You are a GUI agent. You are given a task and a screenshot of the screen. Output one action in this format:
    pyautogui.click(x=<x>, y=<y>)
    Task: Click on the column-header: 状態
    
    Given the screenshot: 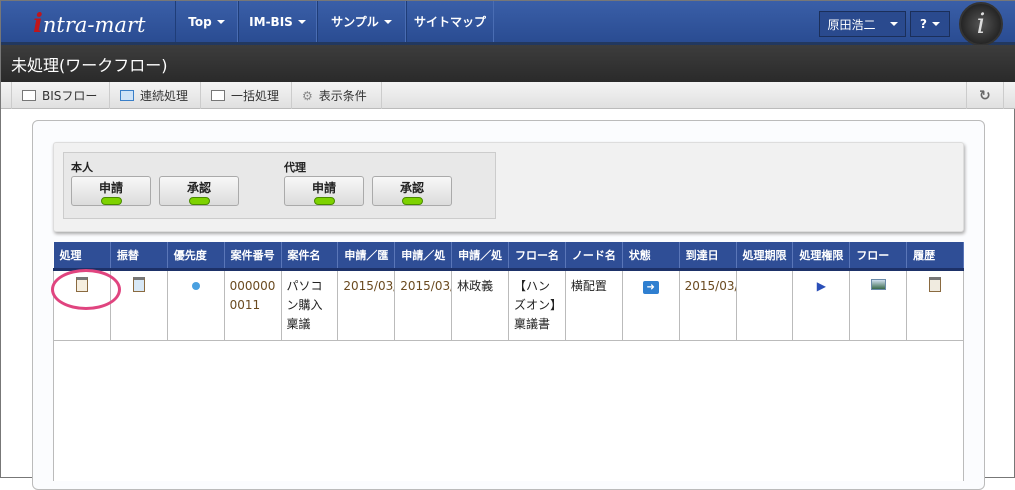 What is the action you would take?
    pyautogui.click(x=651, y=256)
    